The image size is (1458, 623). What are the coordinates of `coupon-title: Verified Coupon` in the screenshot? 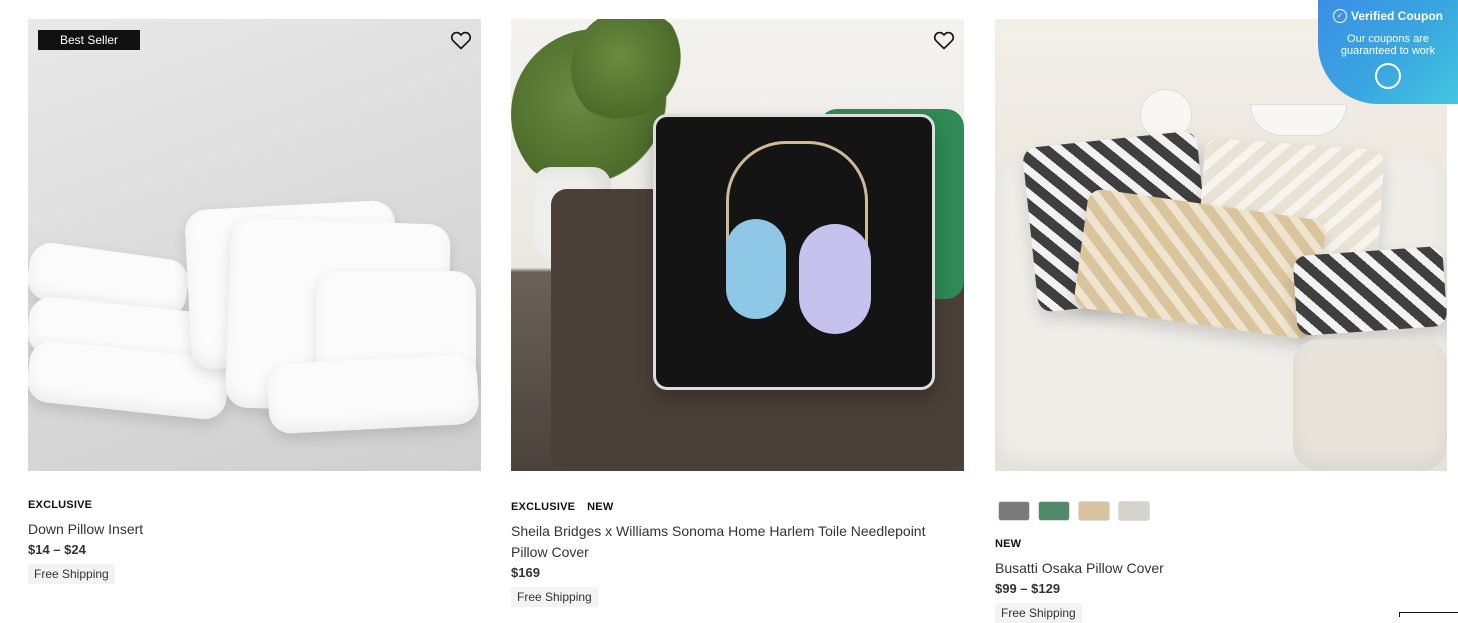 It's located at (1396, 16).